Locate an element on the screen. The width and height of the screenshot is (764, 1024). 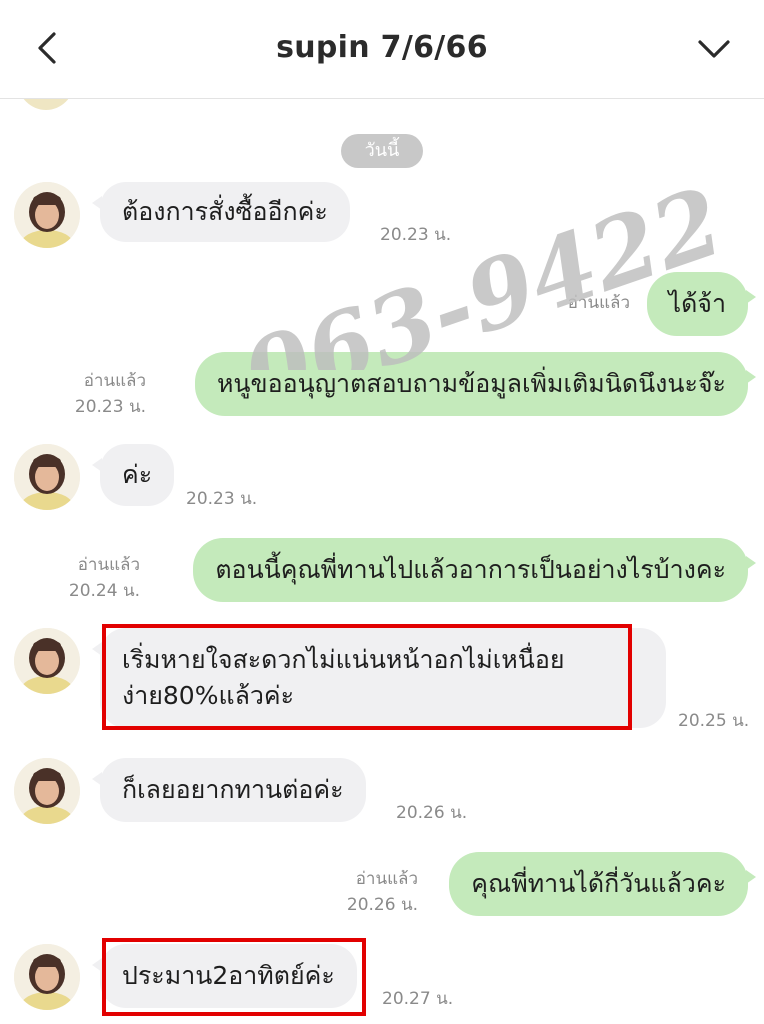
chevron-down-icon is located at coordinates (714, 49).